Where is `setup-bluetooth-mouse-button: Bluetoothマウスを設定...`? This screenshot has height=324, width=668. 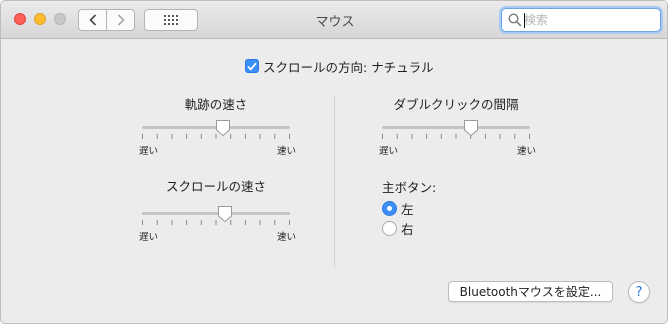
setup-bluetooth-mouse-button: Bluetoothマウスを設定... is located at coordinates (530, 291).